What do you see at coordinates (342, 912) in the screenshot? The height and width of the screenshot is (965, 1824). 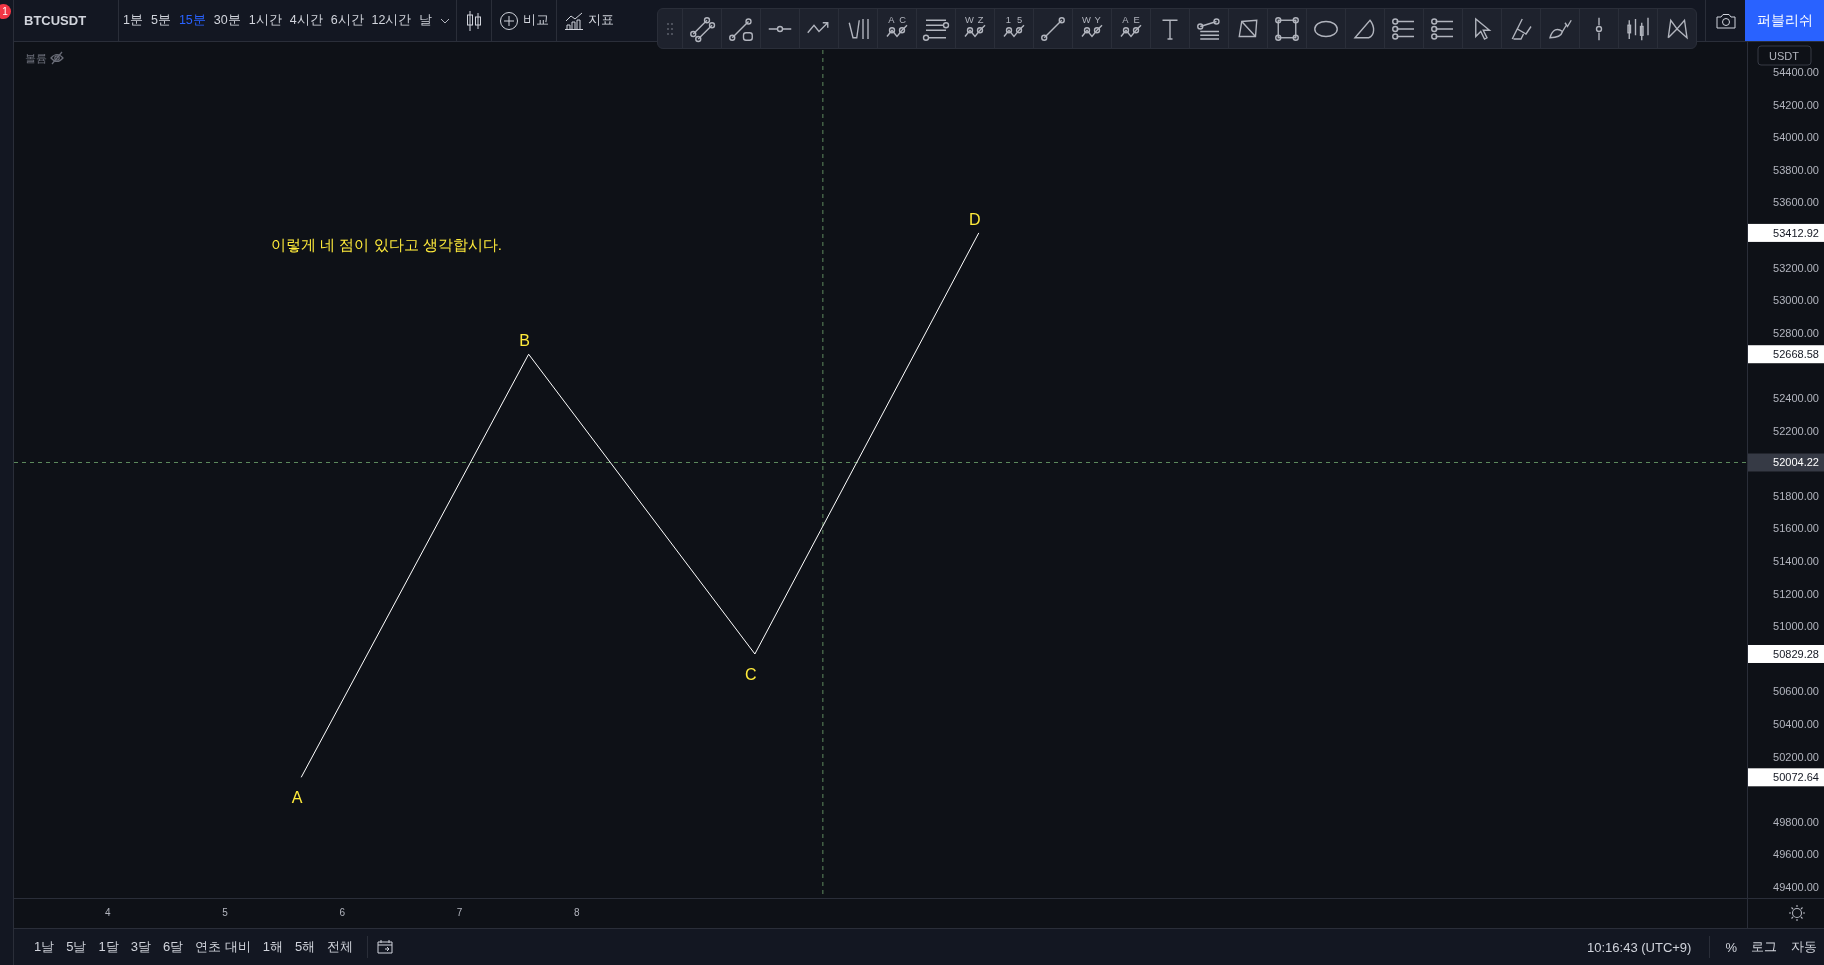 I see `time-label: 6` at bounding box center [342, 912].